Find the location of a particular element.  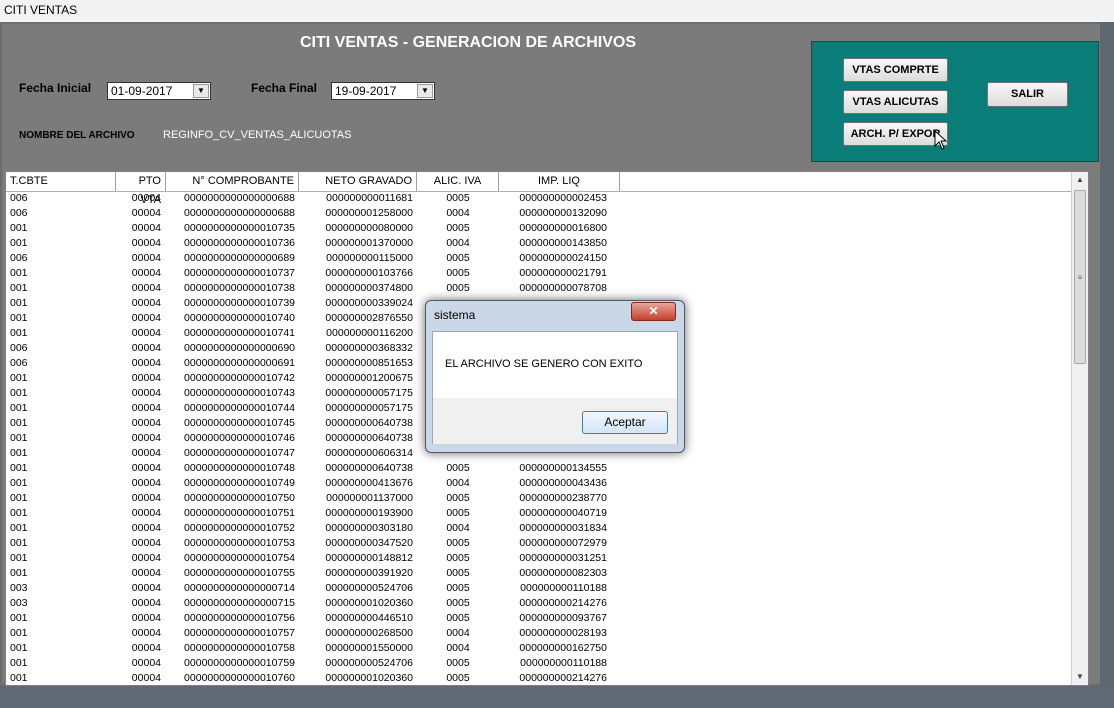

cell-comprobante: 0000000000000010750 is located at coordinates (239, 498).